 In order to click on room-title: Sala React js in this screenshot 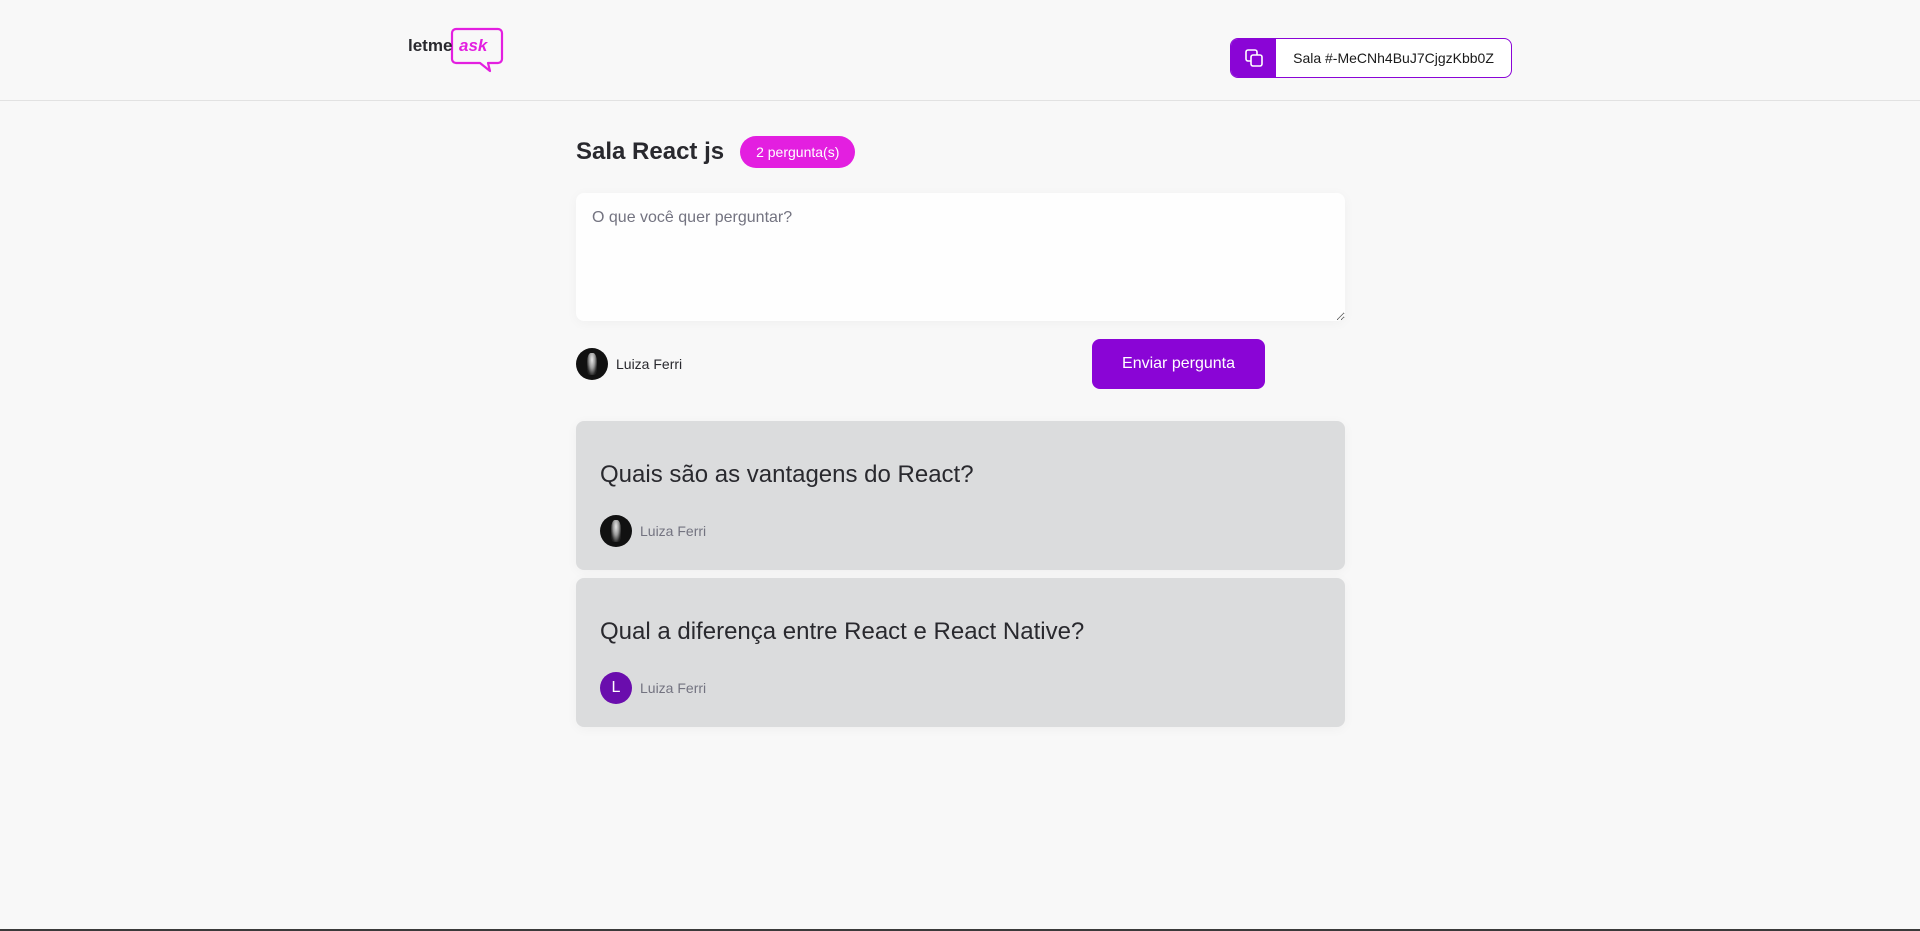, I will do `click(650, 151)`.